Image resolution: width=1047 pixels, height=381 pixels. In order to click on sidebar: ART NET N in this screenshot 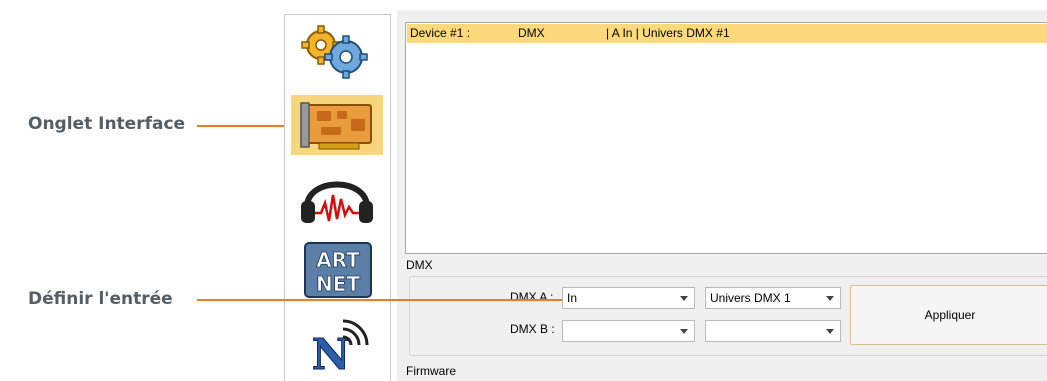, I will do `click(337, 197)`.